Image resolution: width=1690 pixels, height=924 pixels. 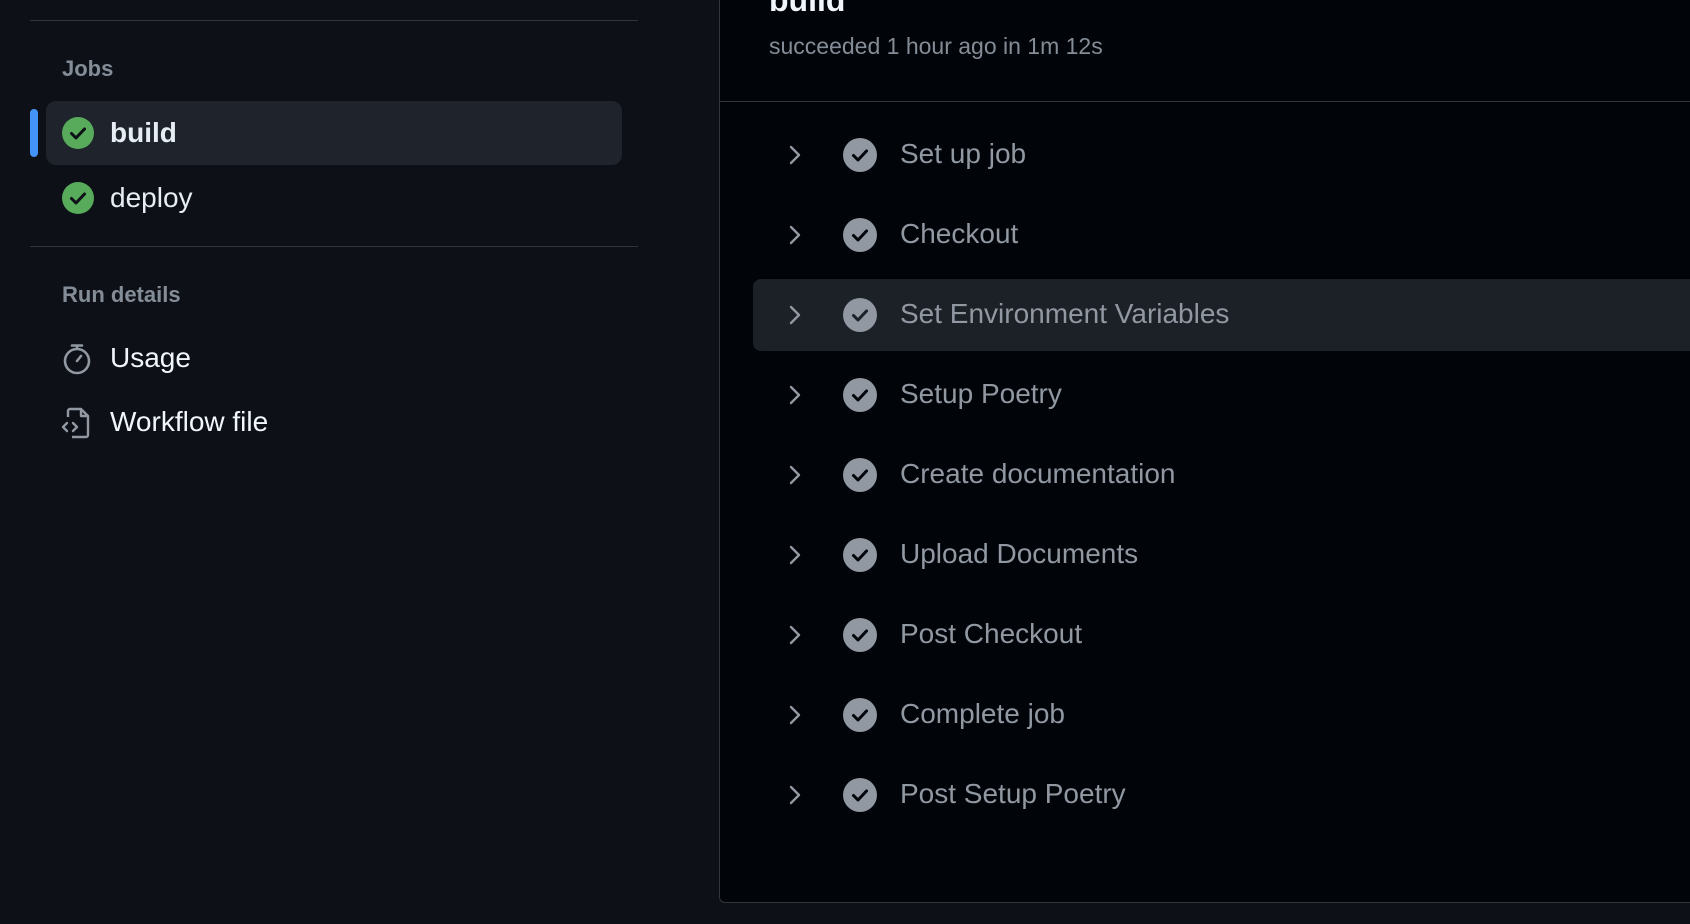 What do you see at coordinates (143, 132) in the screenshot?
I see `sidebar-job-label: build` at bounding box center [143, 132].